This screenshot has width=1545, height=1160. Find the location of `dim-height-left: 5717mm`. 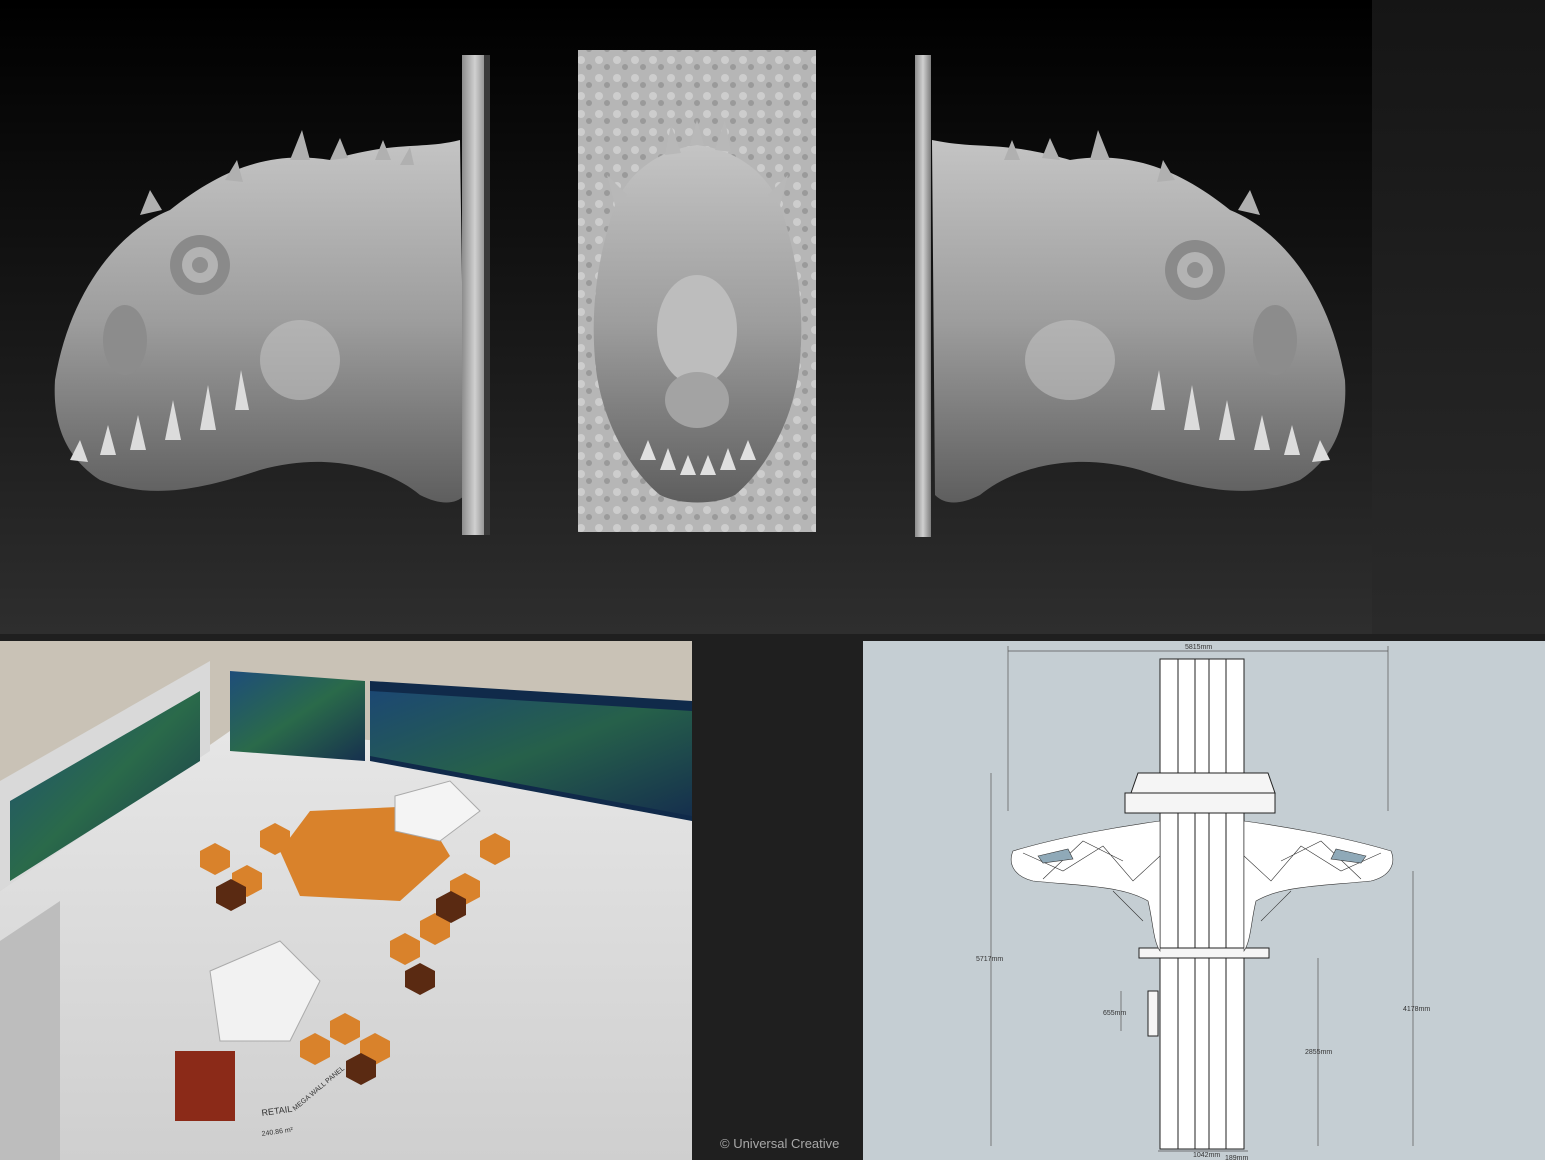

dim-height-left: 5717mm is located at coordinates (989, 959).